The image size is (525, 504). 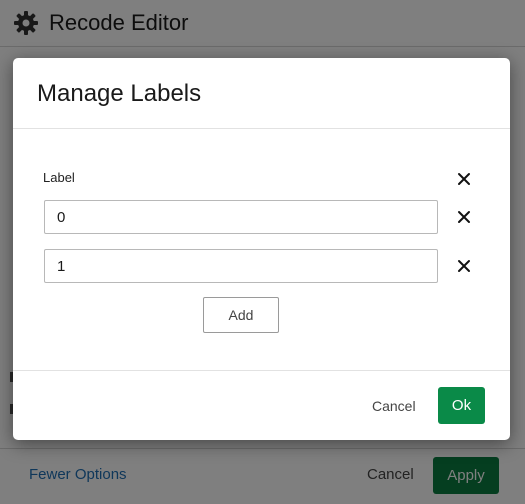 I want to click on add-label-button: Add, so click(x=241, y=315).